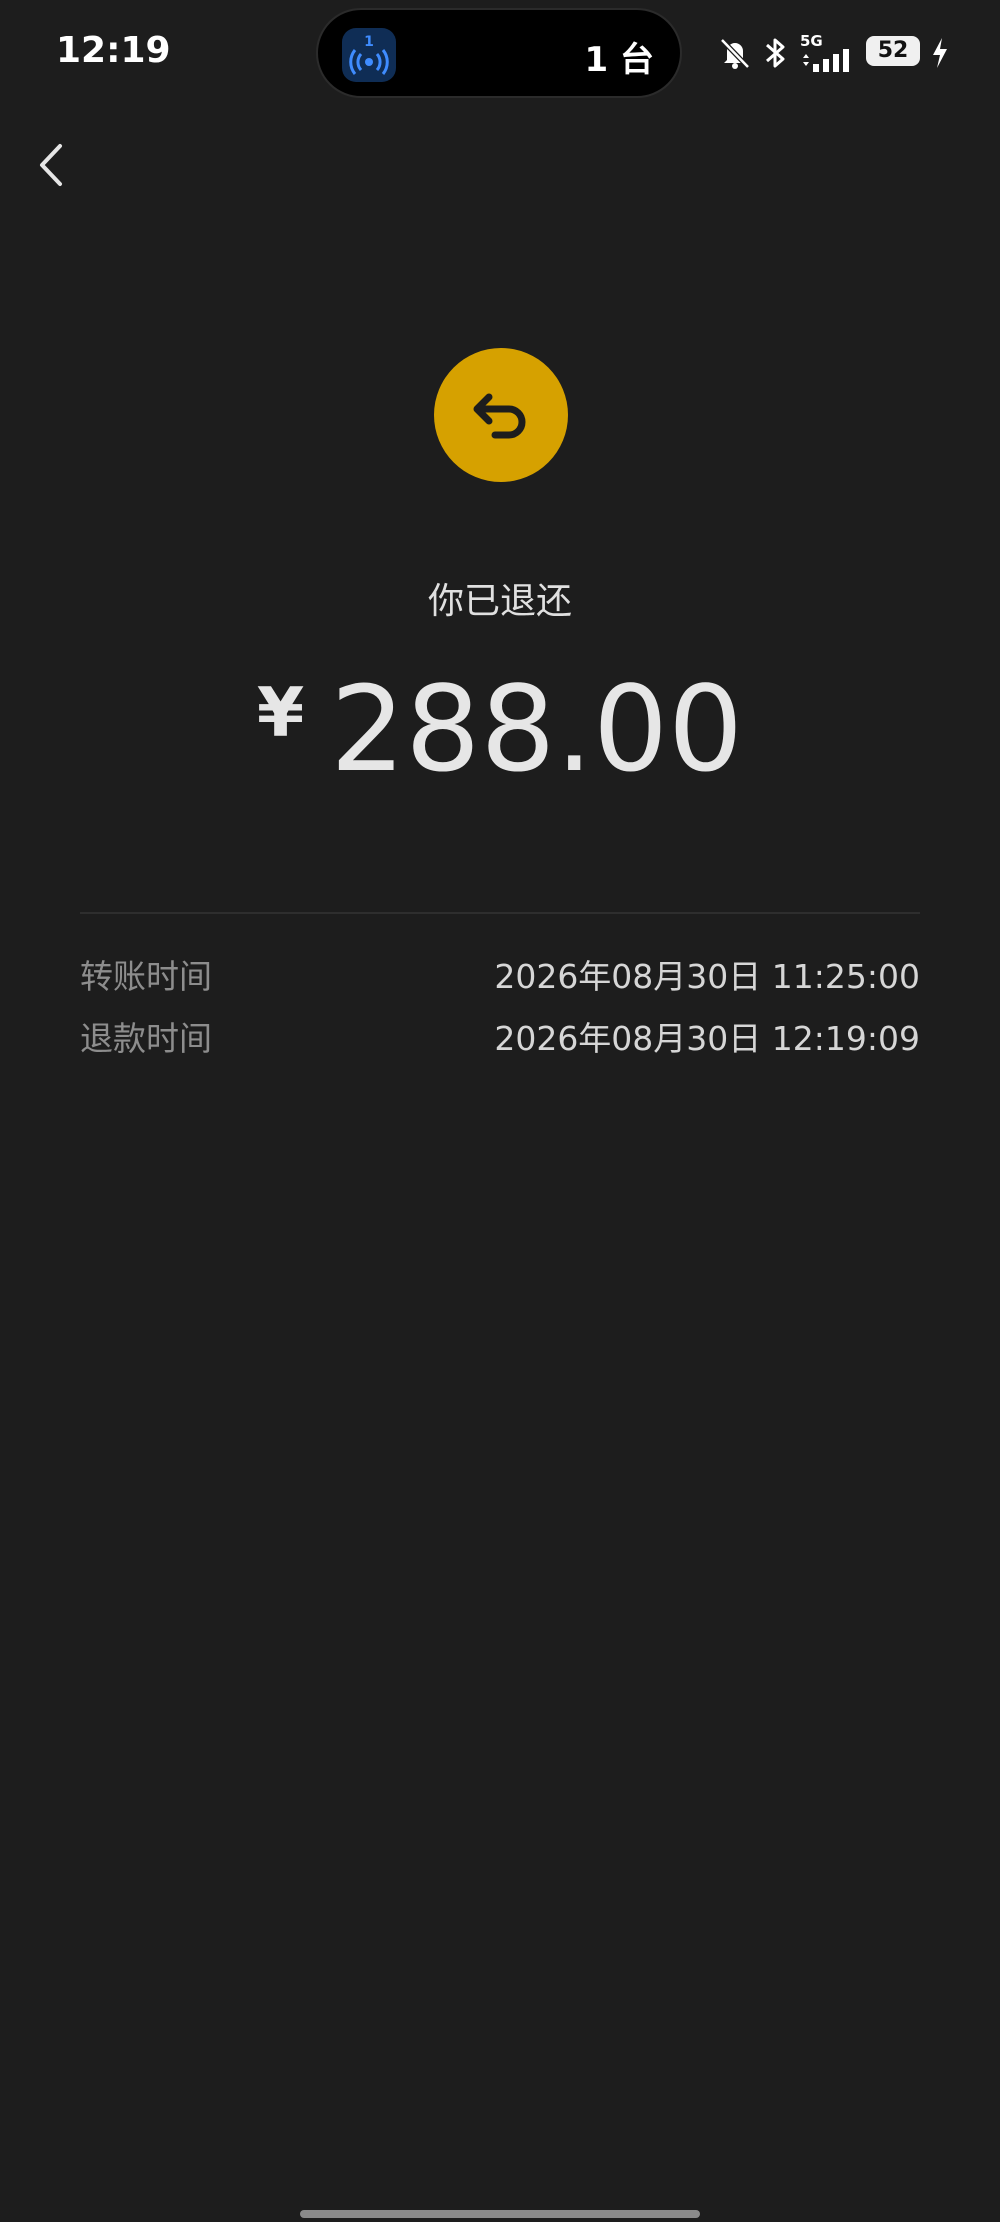  I want to click on return-arrow-icon, so click(499, 416).